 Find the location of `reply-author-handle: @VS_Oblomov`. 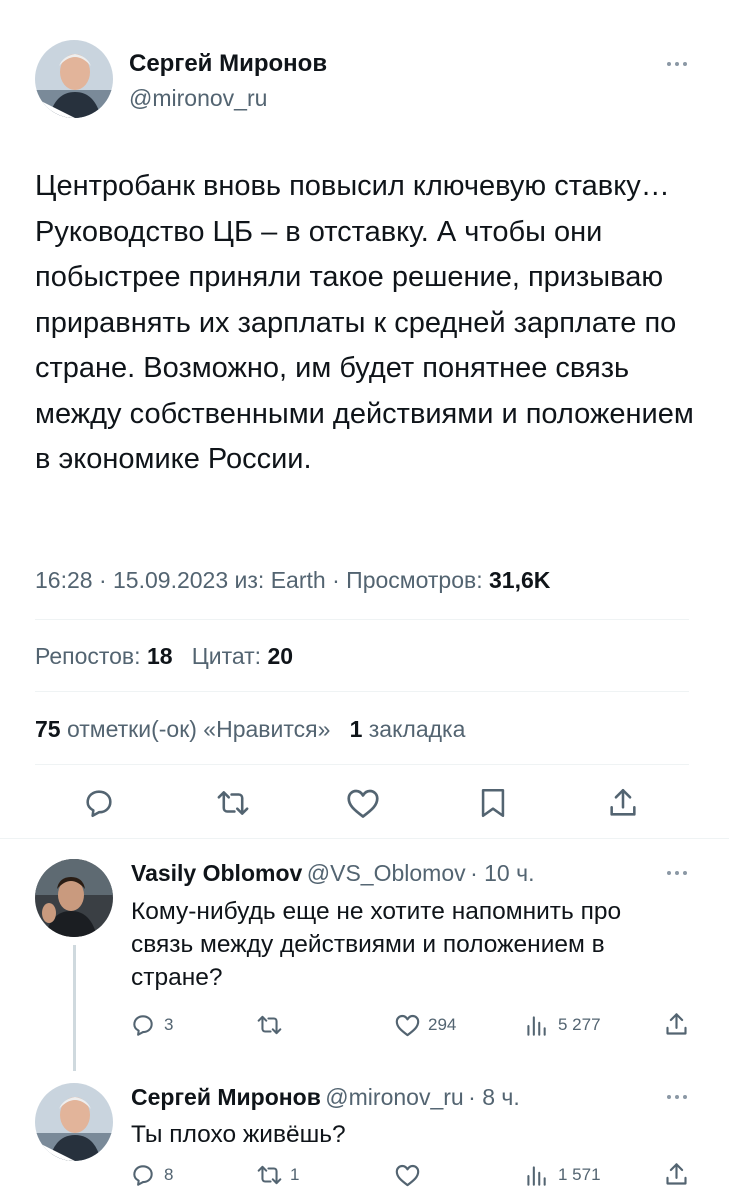

reply-author-handle: @VS_Oblomov is located at coordinates (386, 873).